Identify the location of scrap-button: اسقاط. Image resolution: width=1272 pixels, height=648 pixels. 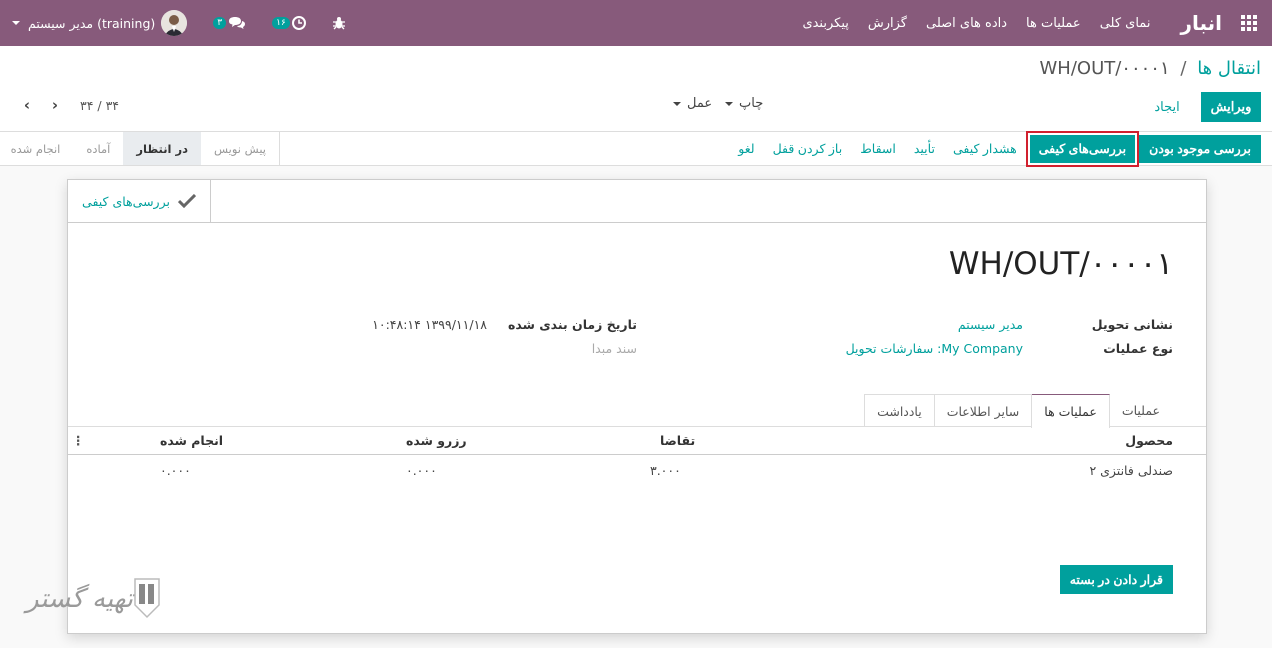
(878, 149).